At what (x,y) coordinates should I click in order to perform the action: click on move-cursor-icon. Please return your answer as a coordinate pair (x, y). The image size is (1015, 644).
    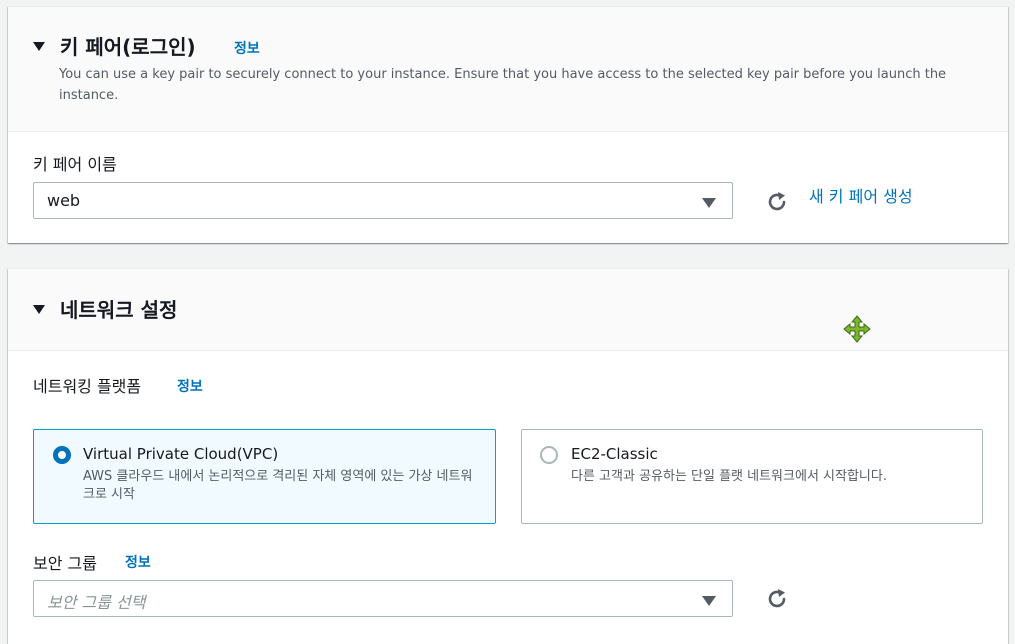
    Looking at the image, I should click on (857, 329).